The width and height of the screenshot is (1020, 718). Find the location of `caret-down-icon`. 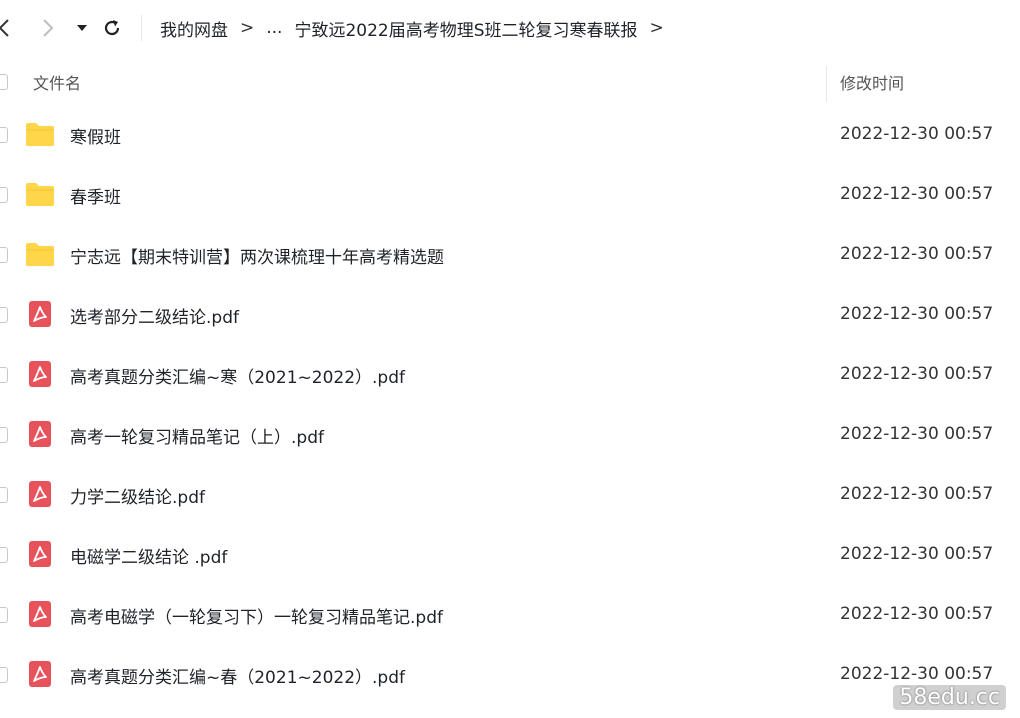

caret-down-icon is located at coordinates (82, 28).